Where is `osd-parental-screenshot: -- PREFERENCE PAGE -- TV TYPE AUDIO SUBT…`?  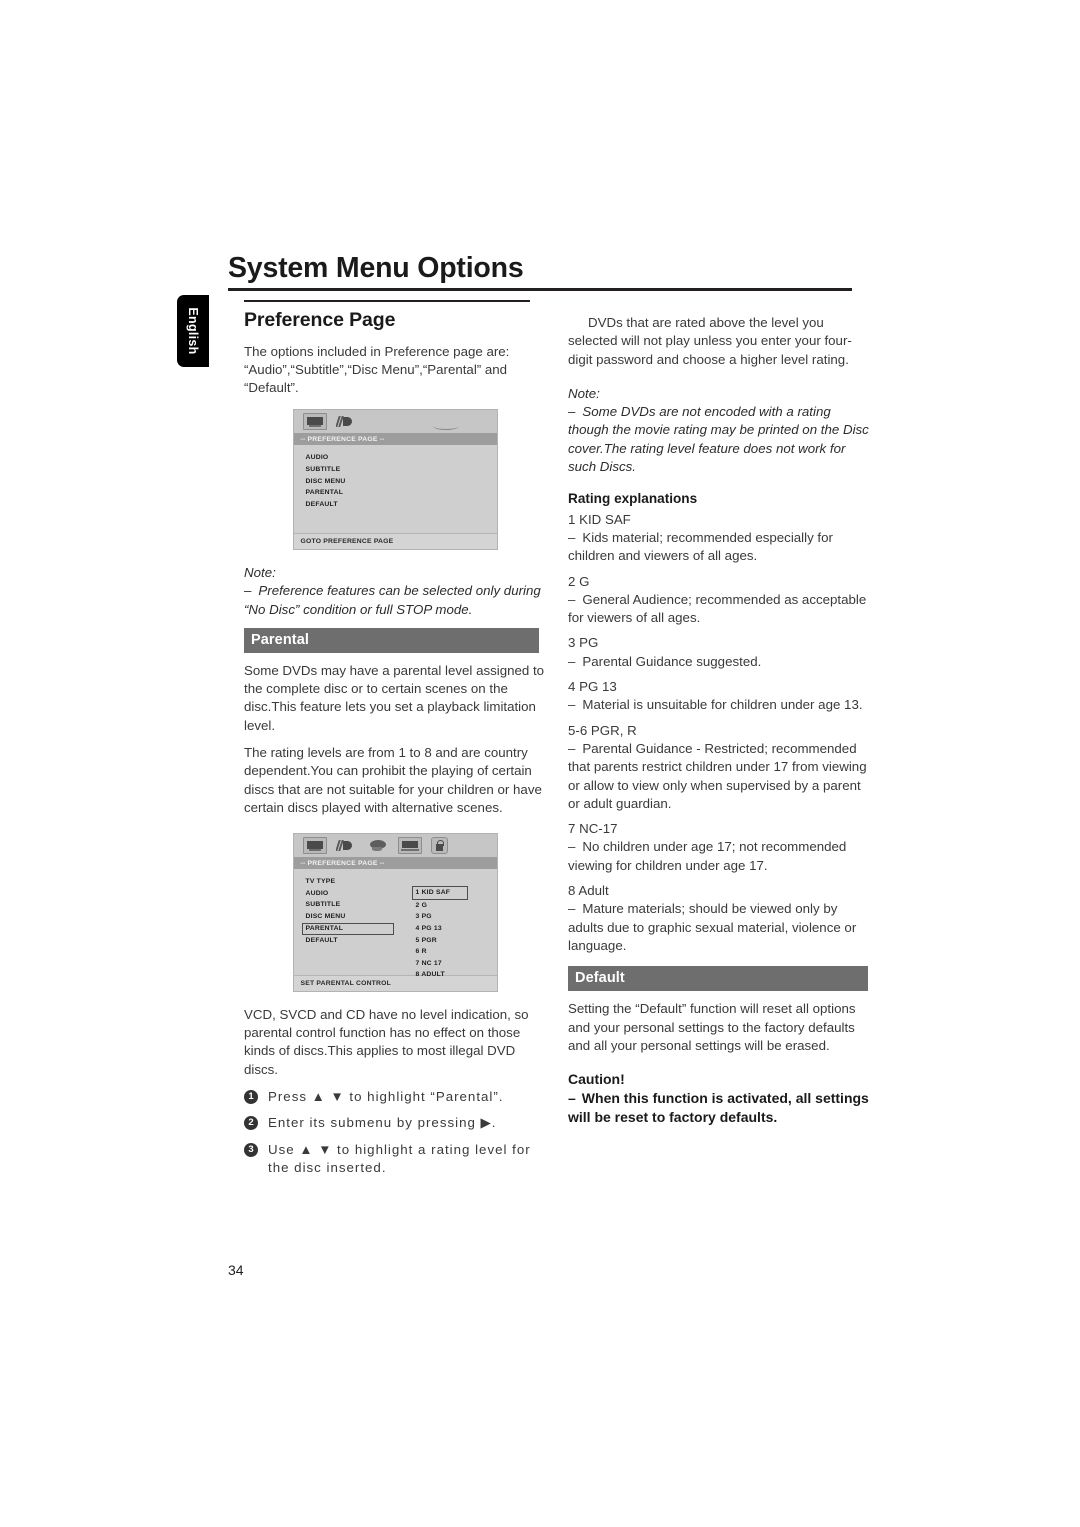 osd-parental-screenshot: -- PREFERENCE PAGE -- TV TYPE AUDIO SUBT… is located at coordinates (395, 912).